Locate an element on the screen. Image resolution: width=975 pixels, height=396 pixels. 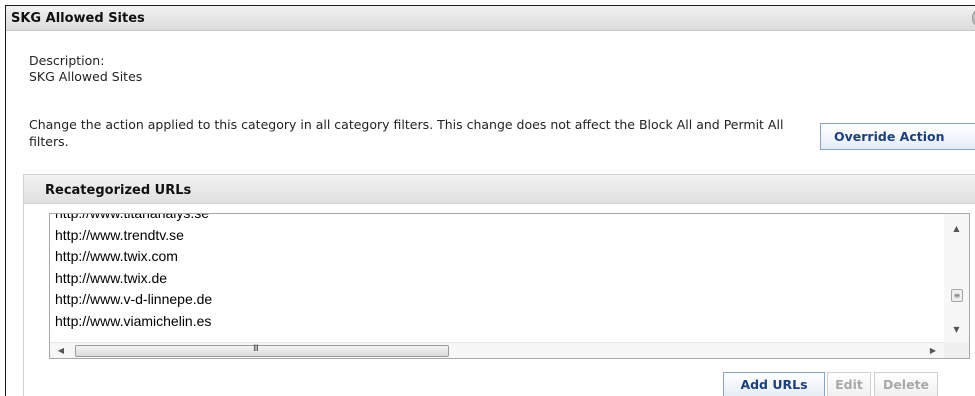
url-list-item: http://www.twix.com is located at coordinates (133, 257).